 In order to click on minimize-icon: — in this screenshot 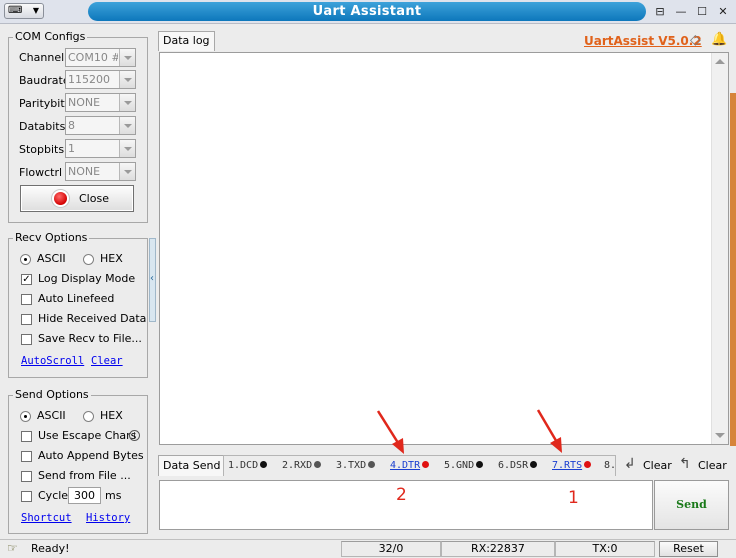, I will do `click(681, 11)`.